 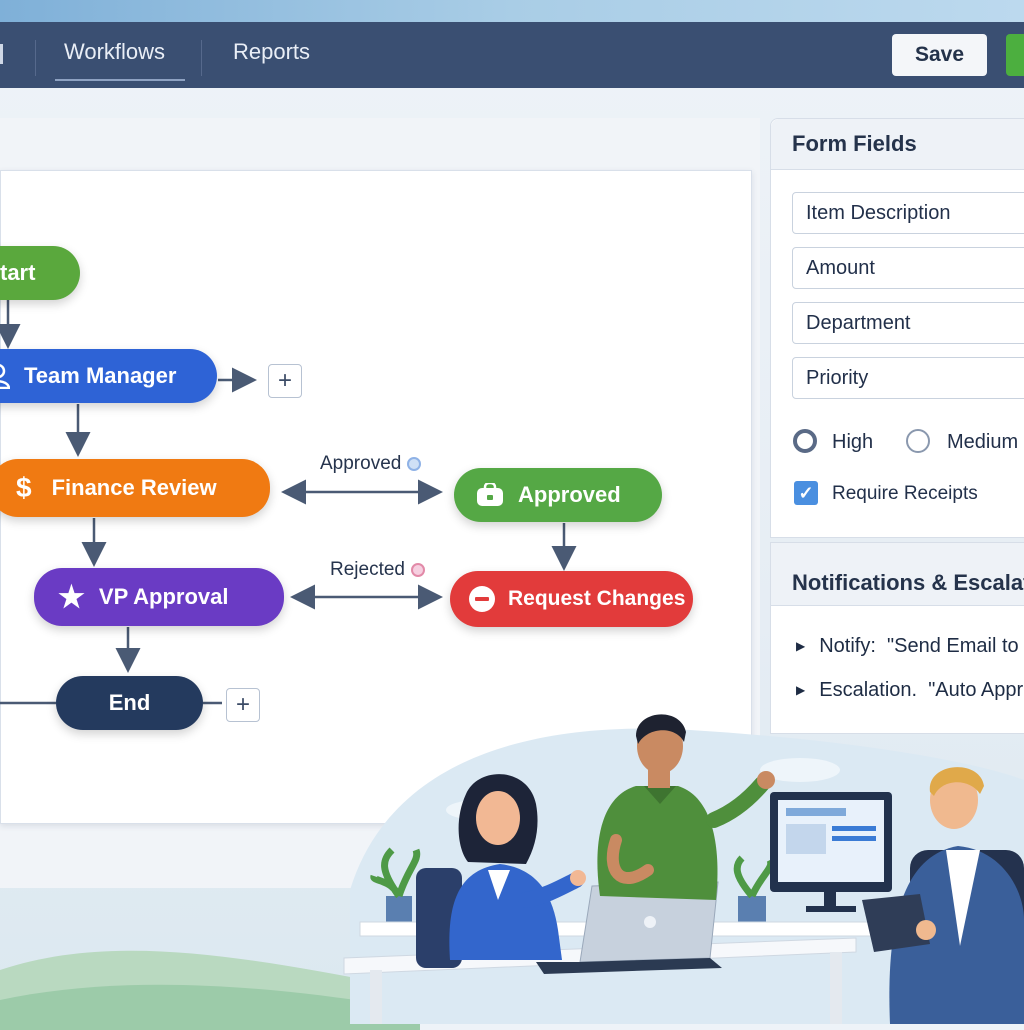 I want to click on notify-rule: ▶ Notify: "Send Email to, so click(x=907, y=646).